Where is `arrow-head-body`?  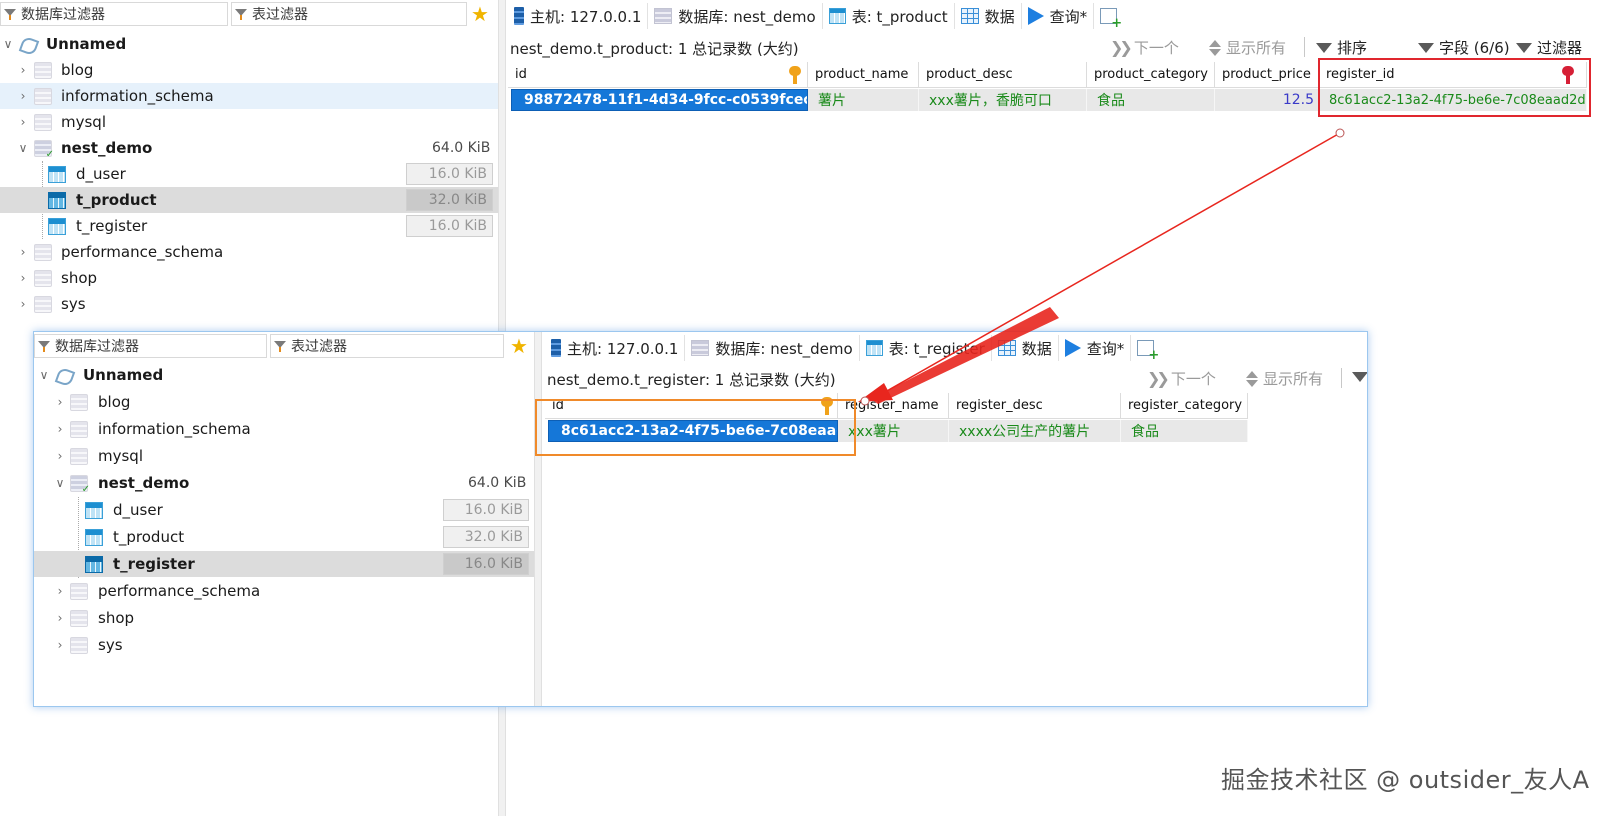 arrow-head-body is located at coordinates (965, 355).